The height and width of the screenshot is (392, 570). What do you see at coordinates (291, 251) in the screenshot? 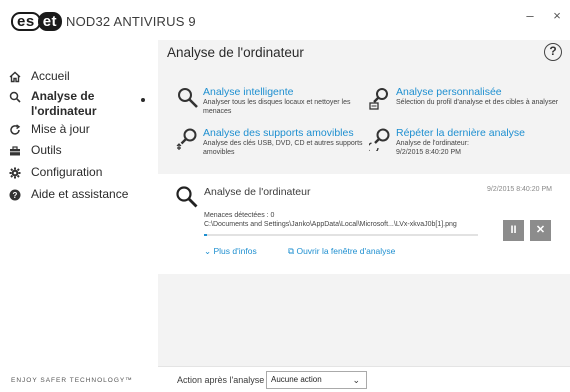
I see `window-icon: ⧉` at bounding box center [291, 251].